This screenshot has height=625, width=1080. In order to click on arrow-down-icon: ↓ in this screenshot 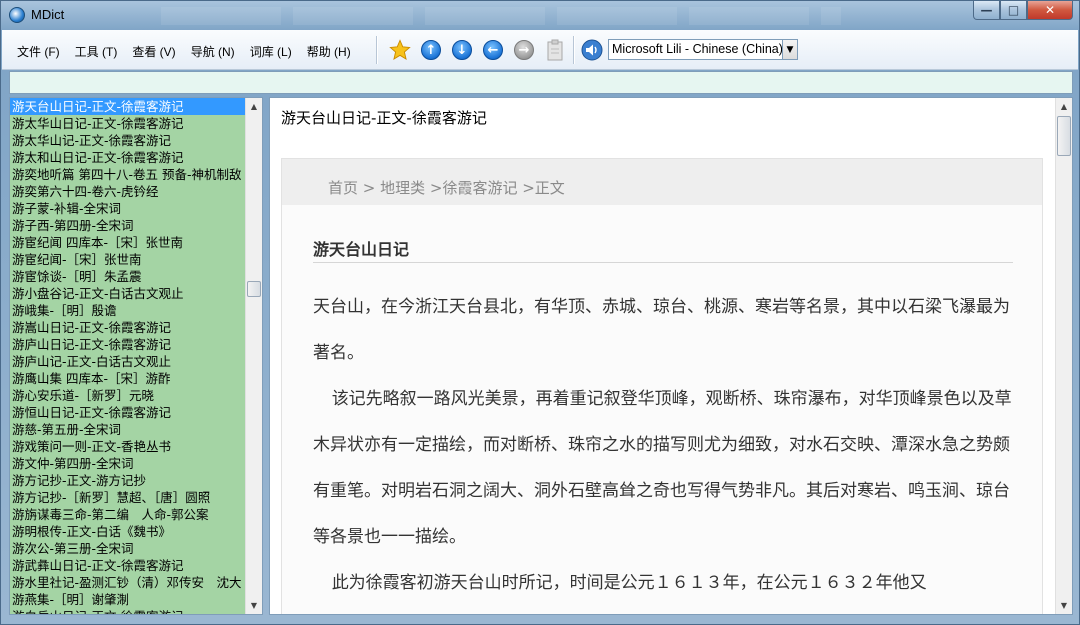, I will do `click(462, 50)`.